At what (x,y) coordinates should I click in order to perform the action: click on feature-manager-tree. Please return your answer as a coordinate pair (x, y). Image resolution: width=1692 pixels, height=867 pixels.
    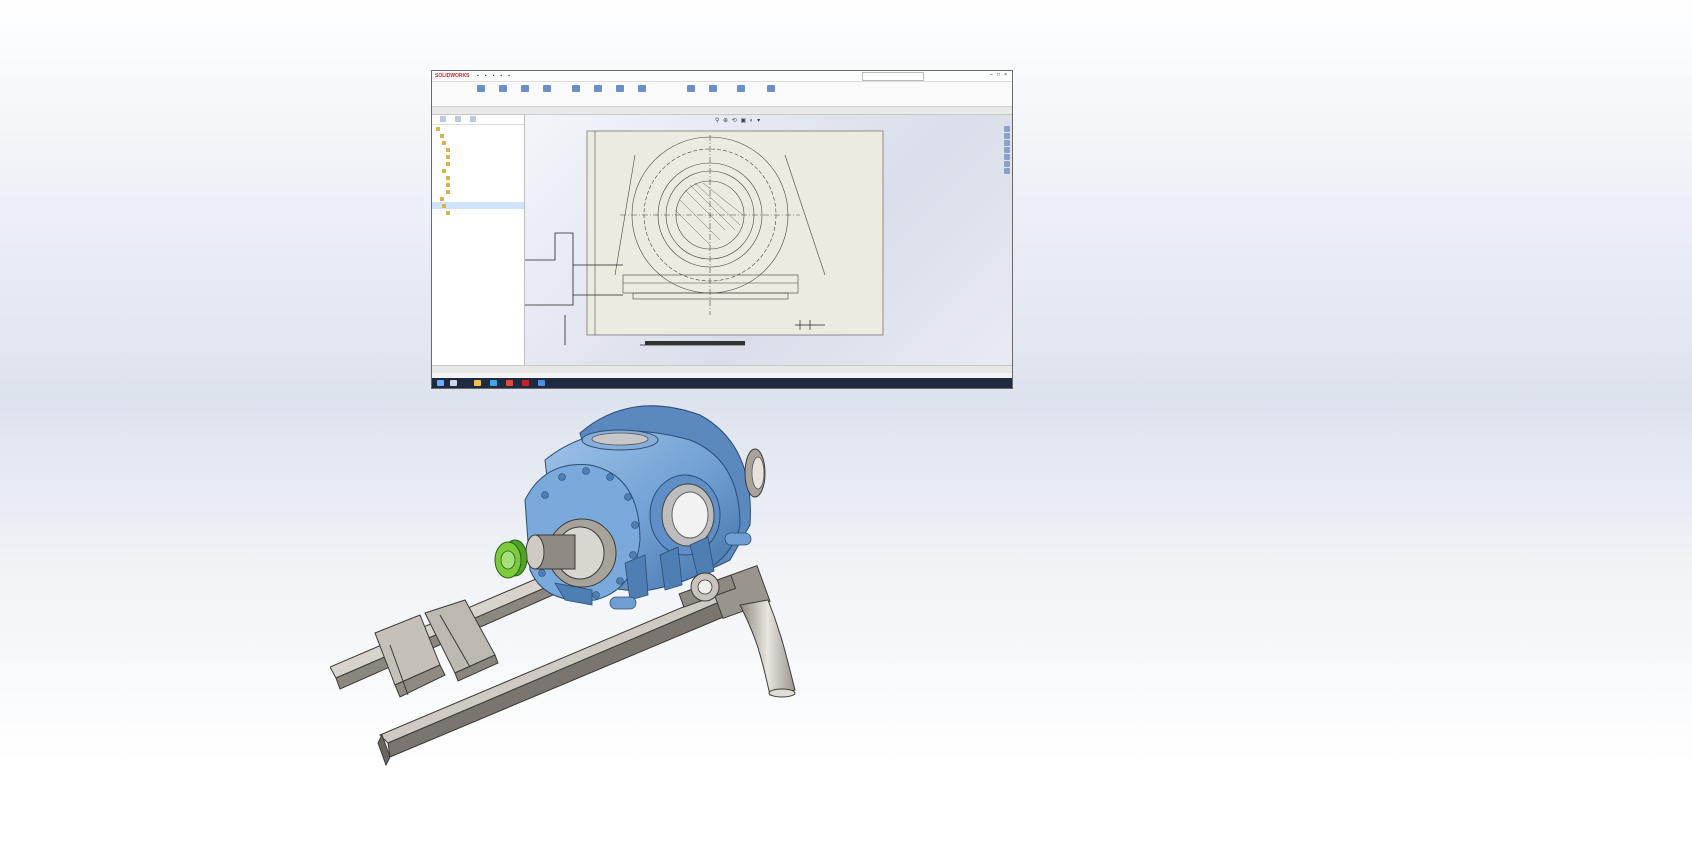
    Looking at the image, I should click on (478, 240).